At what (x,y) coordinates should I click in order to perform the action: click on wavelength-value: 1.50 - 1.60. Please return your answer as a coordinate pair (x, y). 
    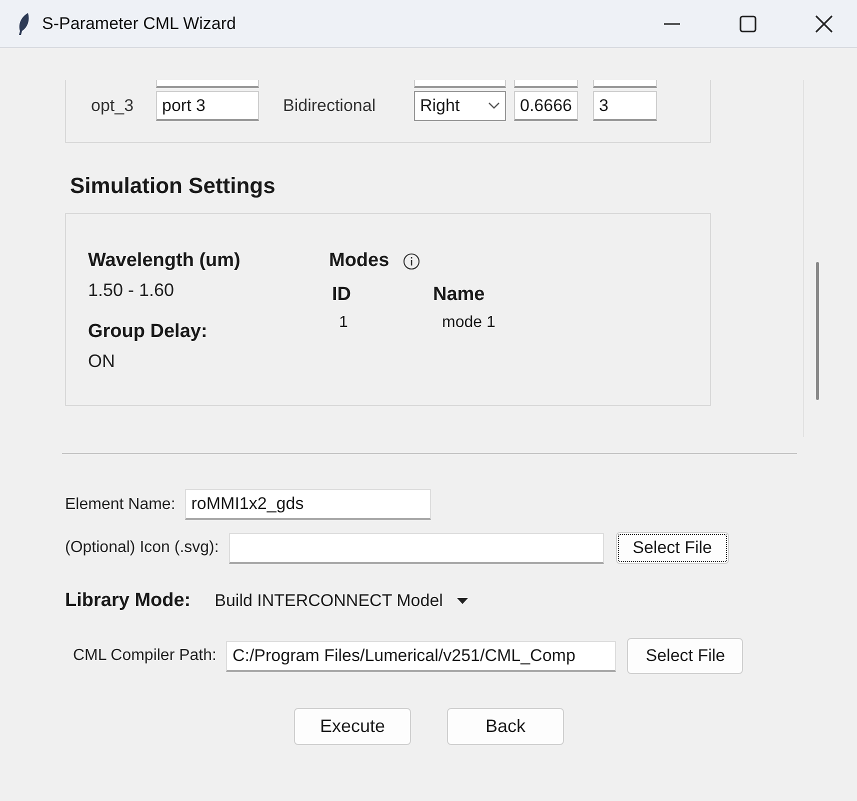
    Looking at the image, I should click on (132, 290).